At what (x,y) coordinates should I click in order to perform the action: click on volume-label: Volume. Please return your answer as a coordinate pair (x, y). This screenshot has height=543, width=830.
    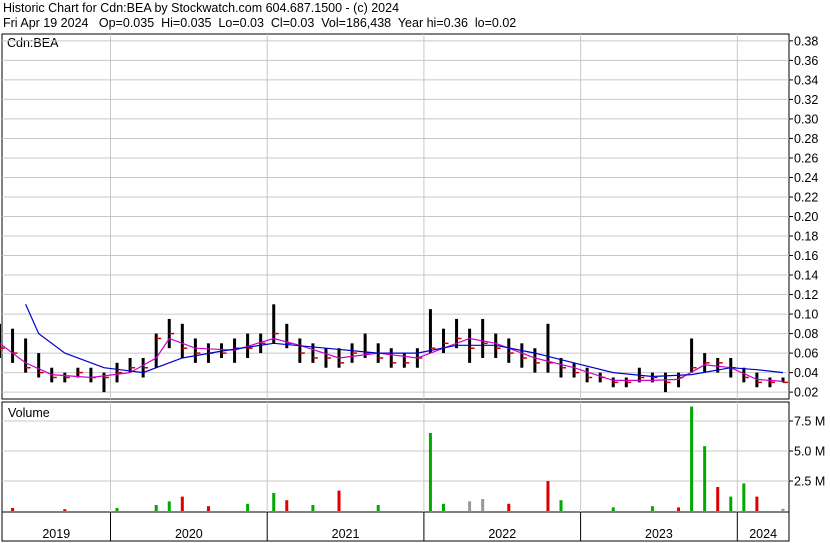
    Looking at the image, I should click on (29, 413).